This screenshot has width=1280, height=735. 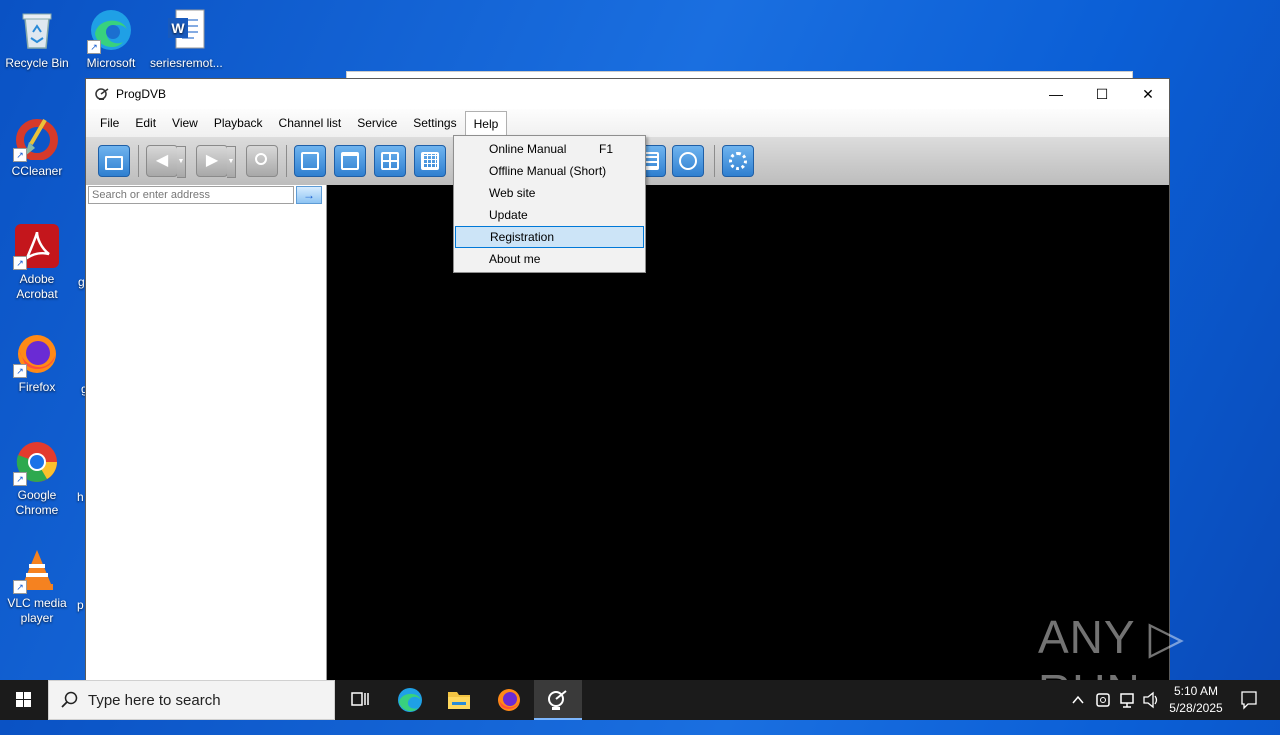 I want to click on vlc-icon: ↗, so click(x=36, y=571).